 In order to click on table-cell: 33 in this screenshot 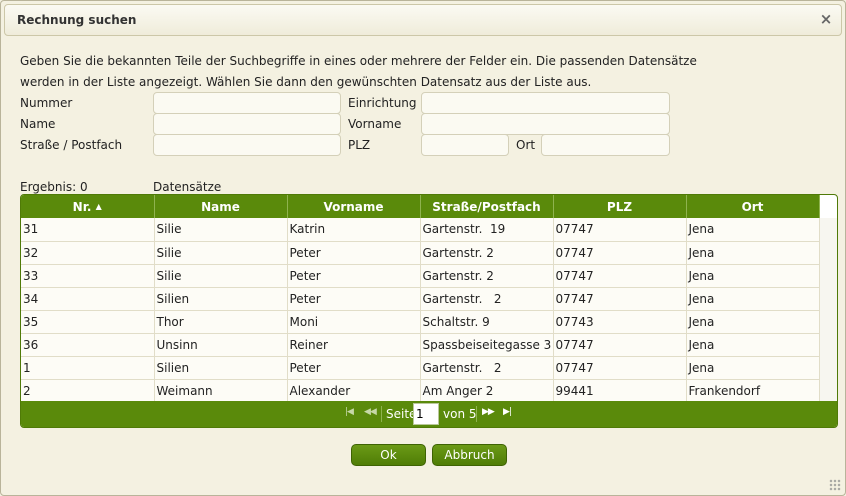, I will do `click(88, 276)`.